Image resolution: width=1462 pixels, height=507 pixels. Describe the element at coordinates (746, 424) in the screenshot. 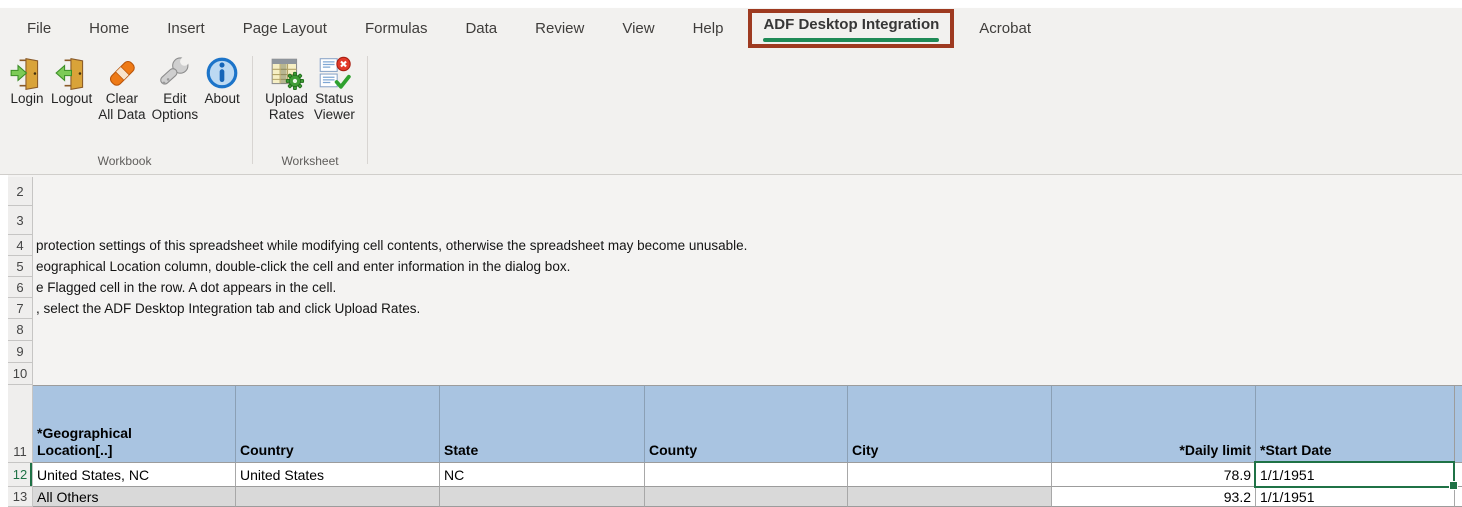

I see `header-county: County` at that location.